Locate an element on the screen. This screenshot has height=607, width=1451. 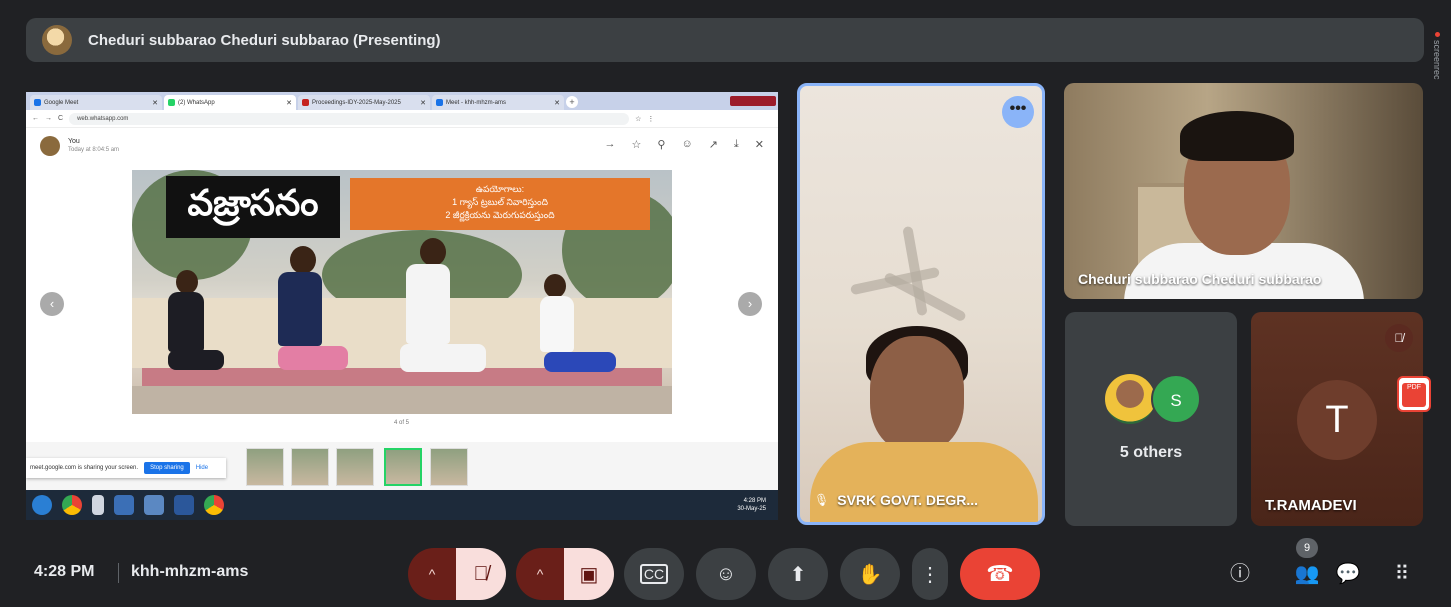
record-dot-icon is located at coordinates (1437, 34).